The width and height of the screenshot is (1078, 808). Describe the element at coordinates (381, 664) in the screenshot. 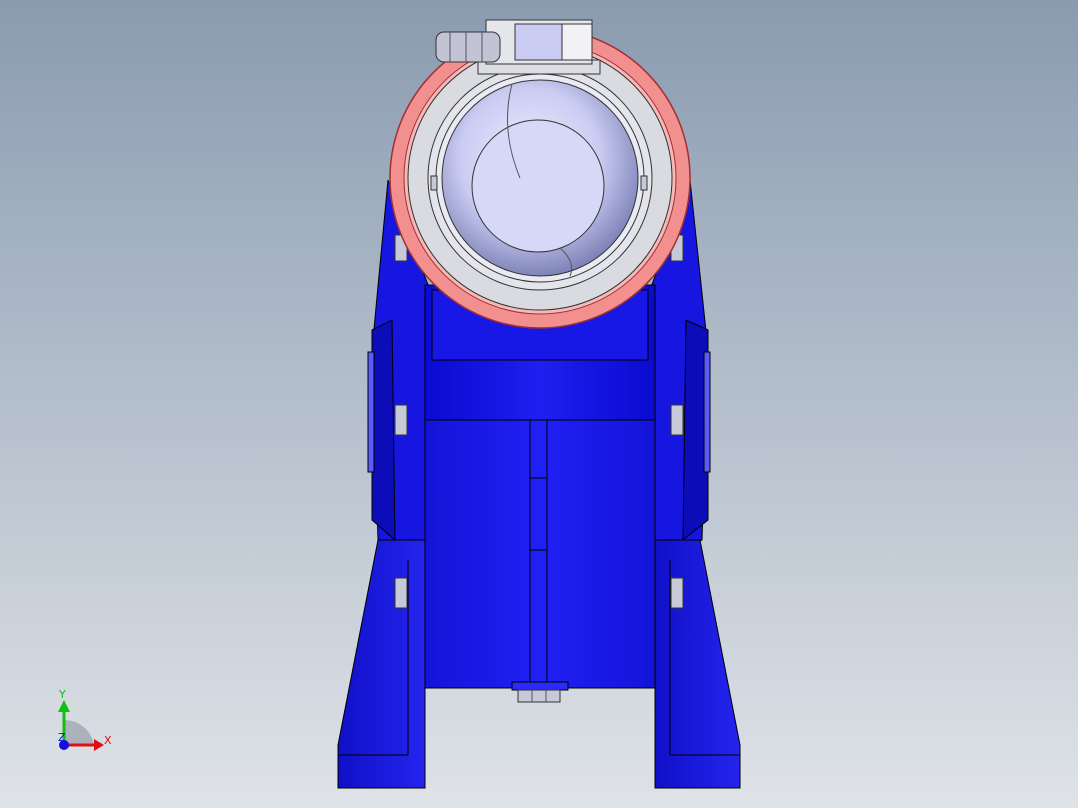

I see `left-foot` at that location.